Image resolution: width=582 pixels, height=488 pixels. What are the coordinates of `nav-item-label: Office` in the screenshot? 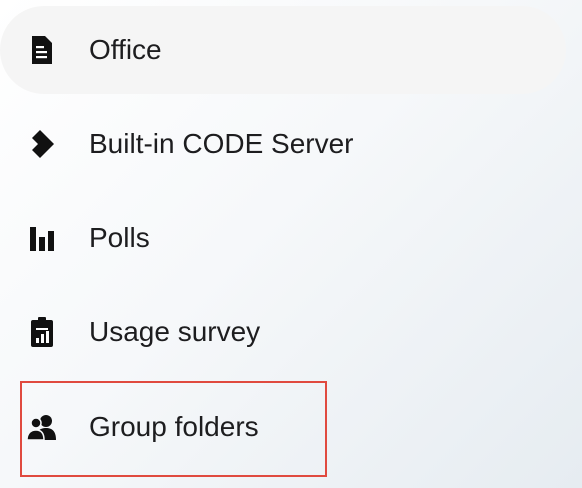 It's located at (125, 49).